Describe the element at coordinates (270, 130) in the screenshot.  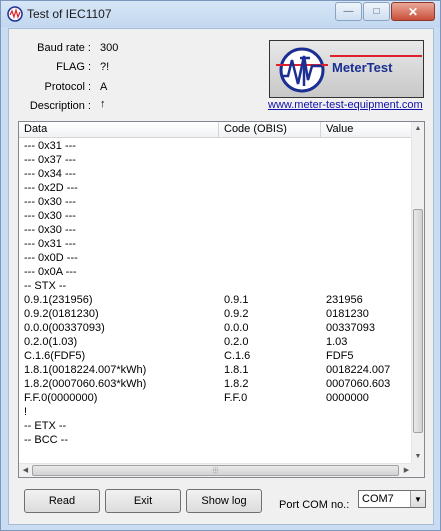
I see `column-header-code: Code (OBIS)` at that location.